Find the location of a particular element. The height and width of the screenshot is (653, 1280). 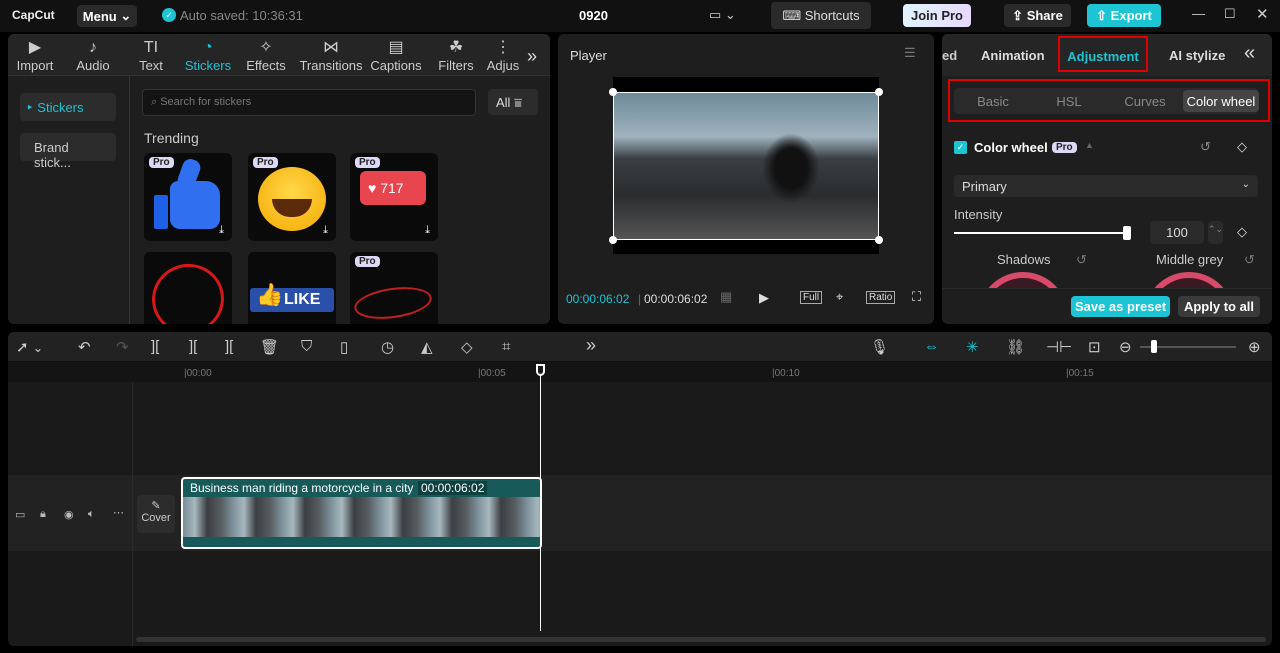

lock-icon: 🔒︎ is located at coordinates (43, 514).